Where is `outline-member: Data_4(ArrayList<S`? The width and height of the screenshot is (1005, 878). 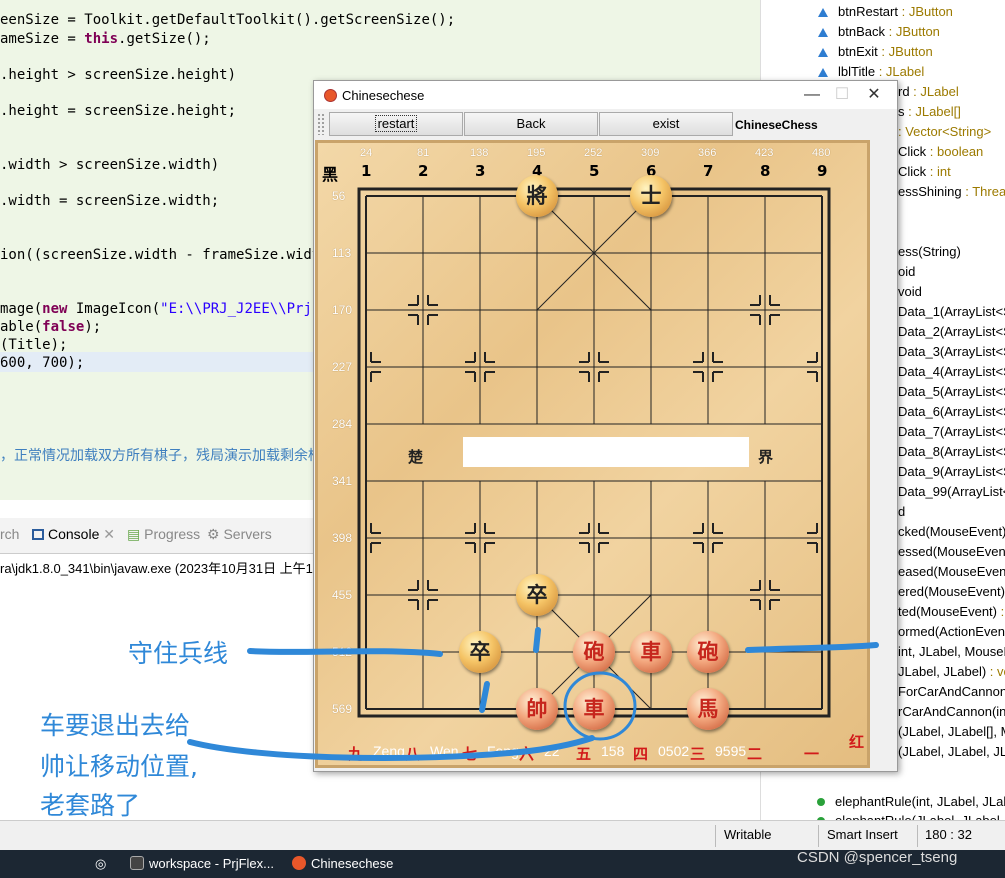 outline-member: Data_4(ArrayList<S is located at coordinates (951, 374).